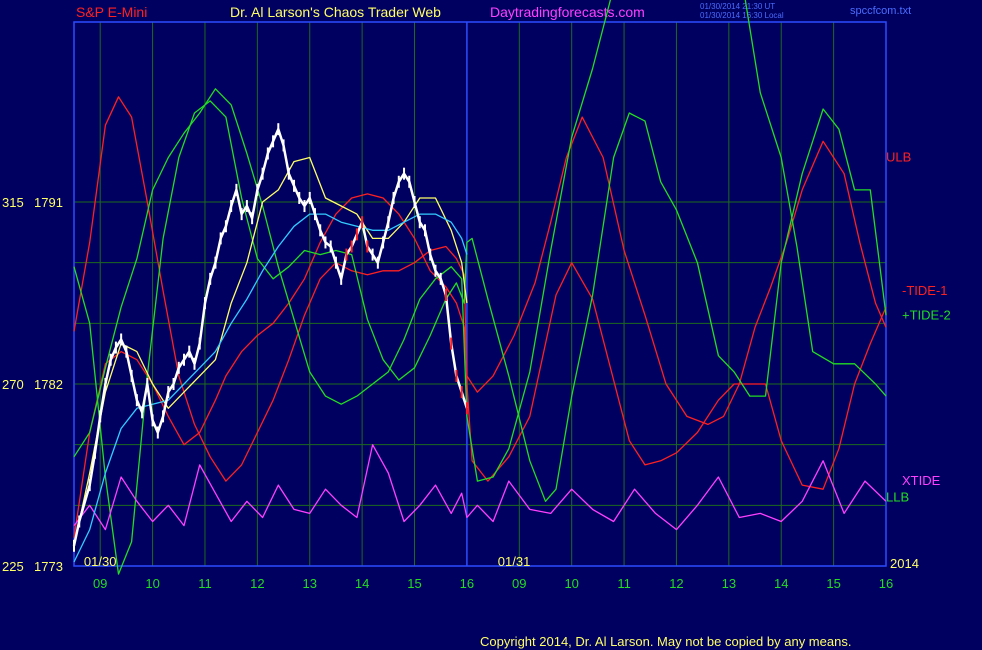 Image resolution: width=982 pixels, height=650 pixels. What do you see at coordinates (48, 566) in the screenshot?
I see `y-tick-label-right: 1773` at bounding box center [48, 566].